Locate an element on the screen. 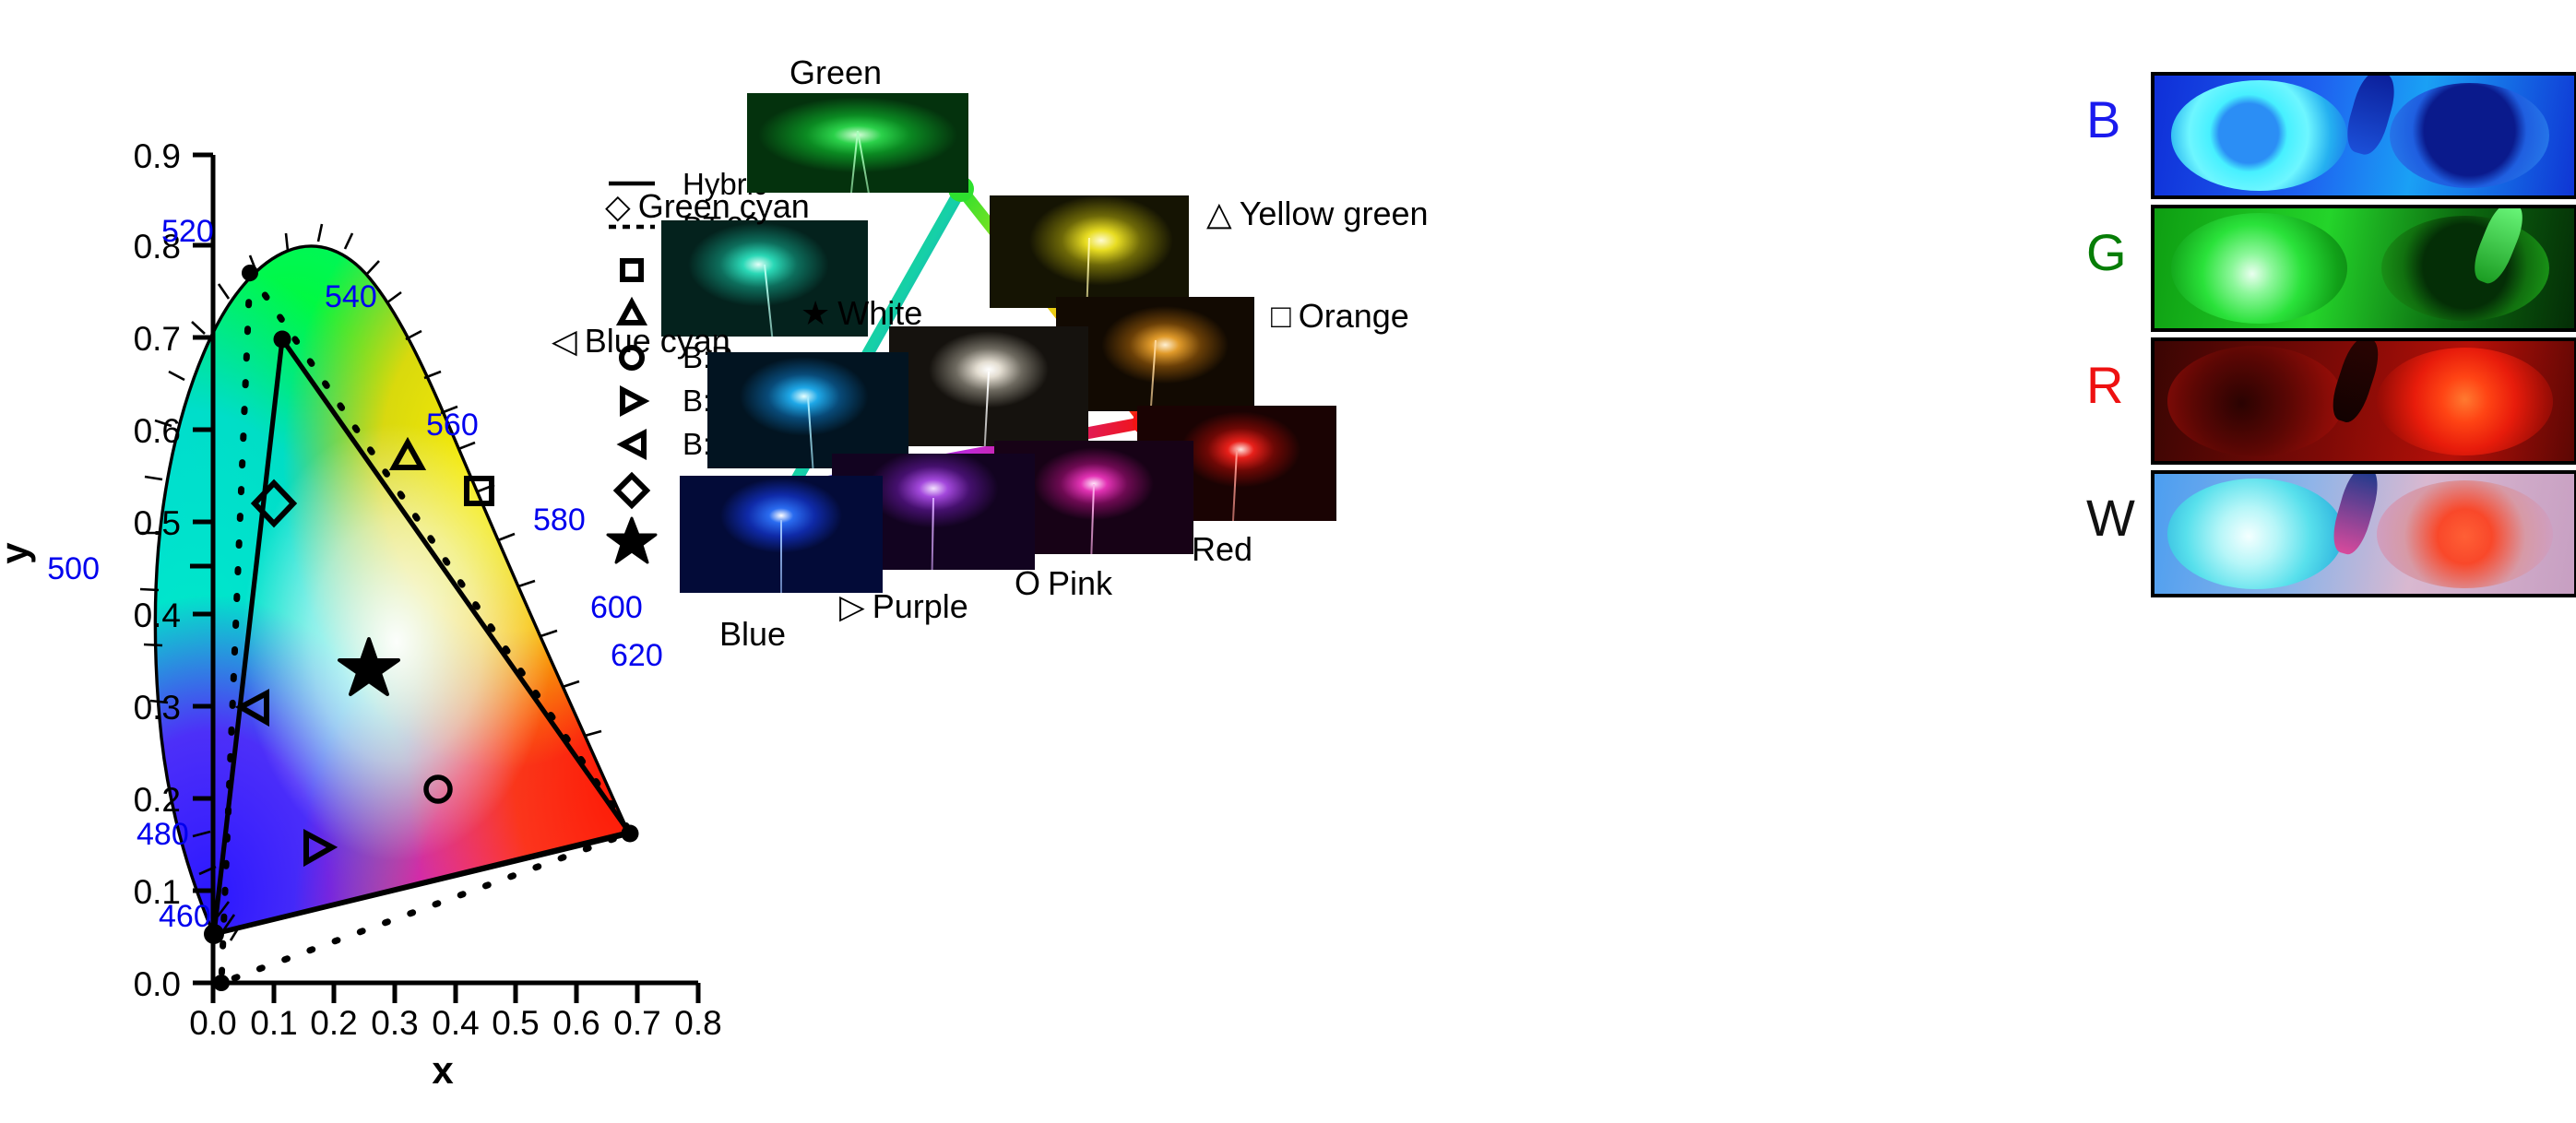 This screenshot has height=1123, width=2576. y-axis-title: y is located at coordinates (18, 553).